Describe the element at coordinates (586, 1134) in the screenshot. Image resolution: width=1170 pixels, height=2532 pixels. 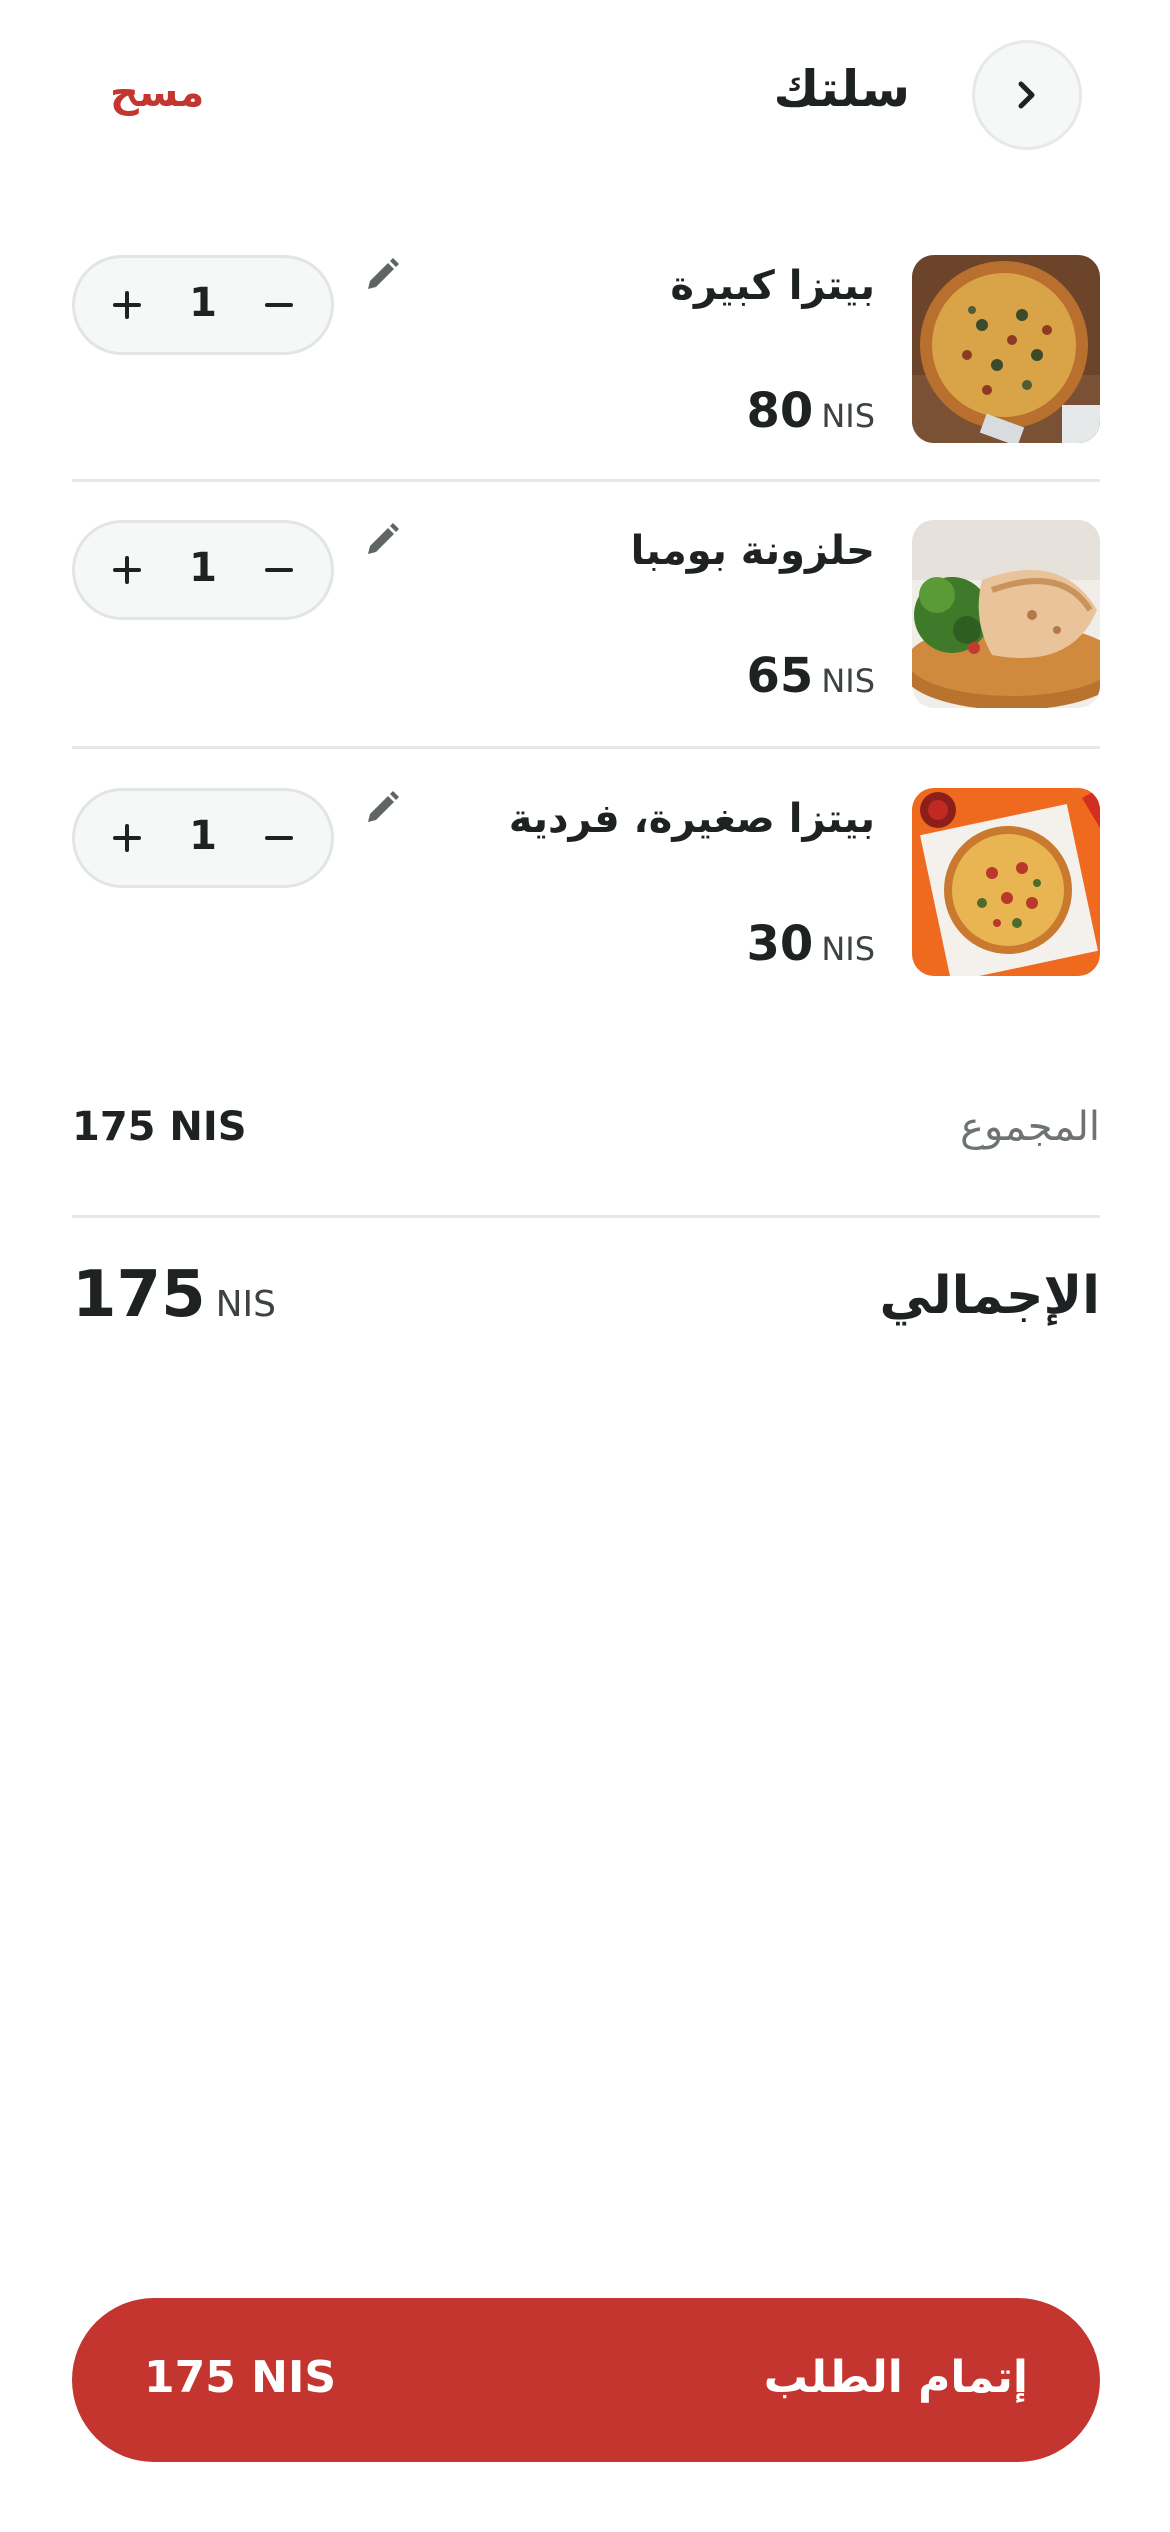
I see `subtotal-row: المجموع 175 NIS` at that location.